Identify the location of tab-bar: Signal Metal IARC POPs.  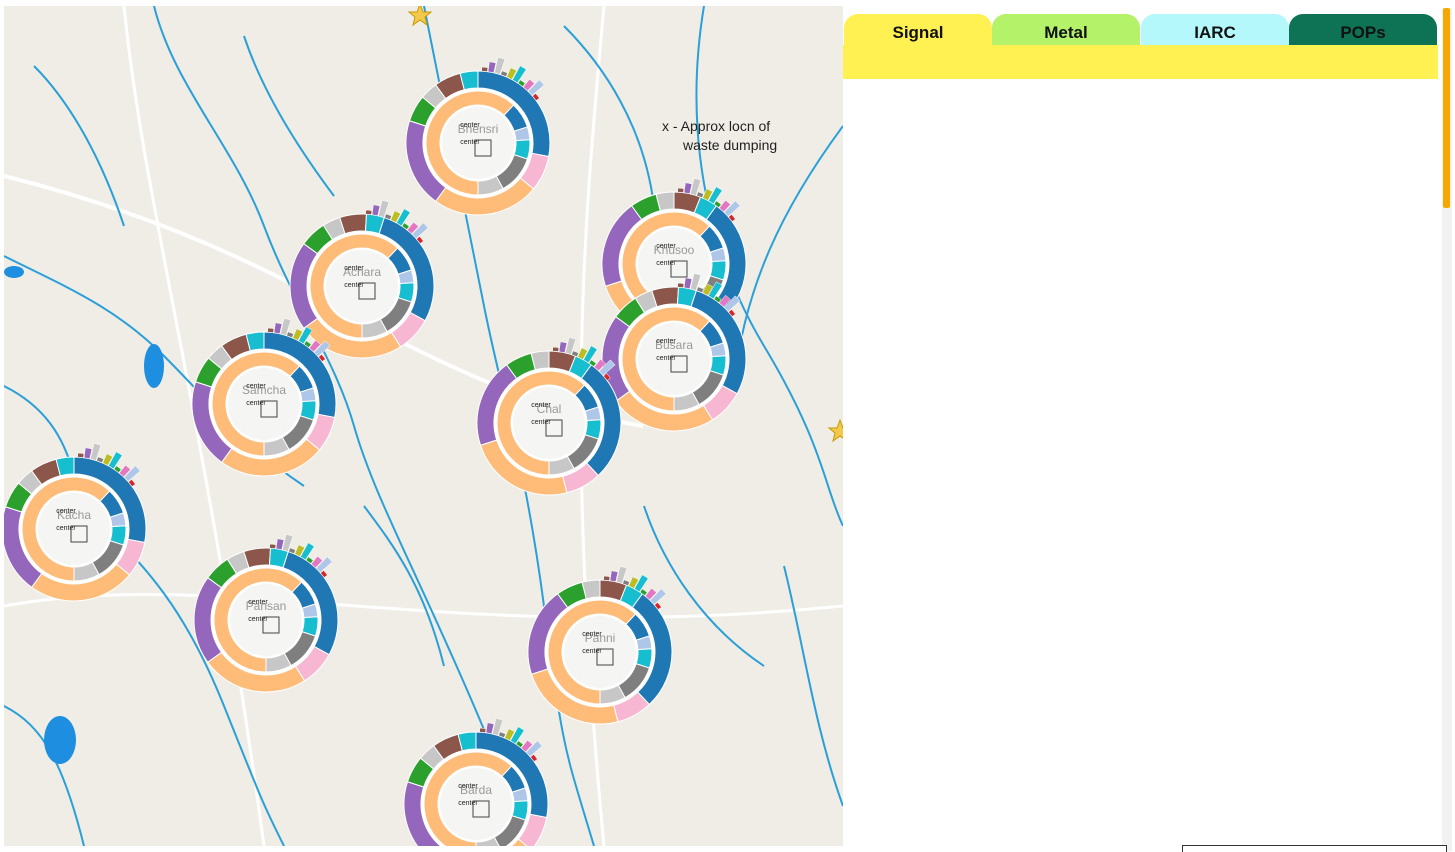
(1140, 29).